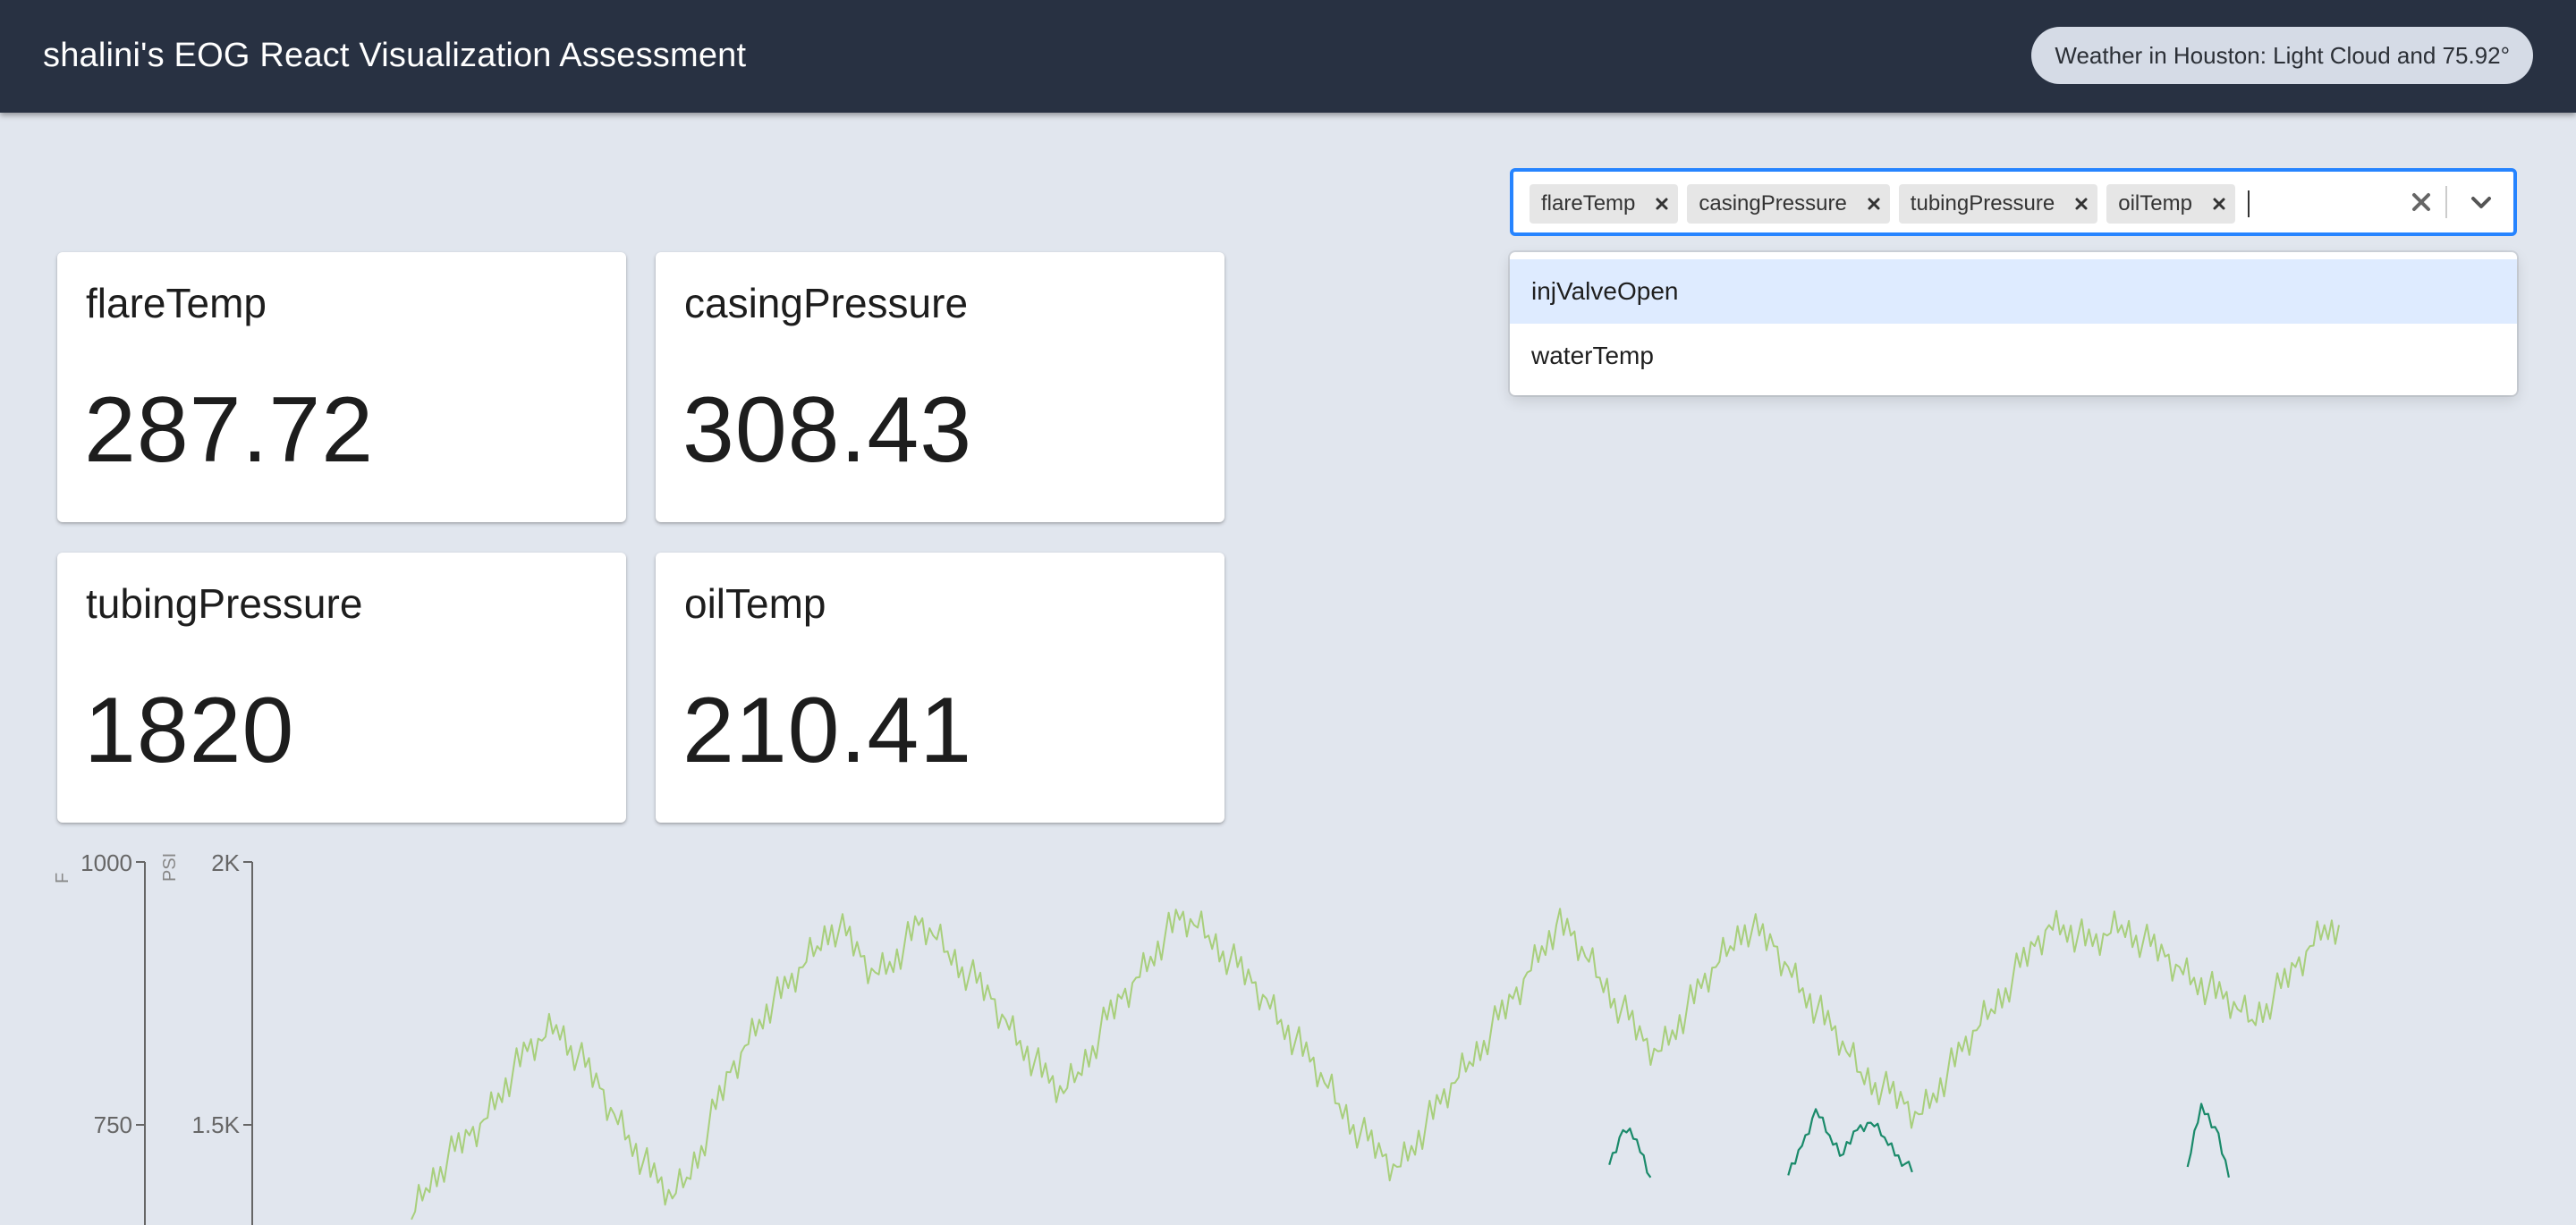 This screenshot has width=2576, height=1225. I want to click on menu-option-watertemp: waterTemp, so click(2013, 356).